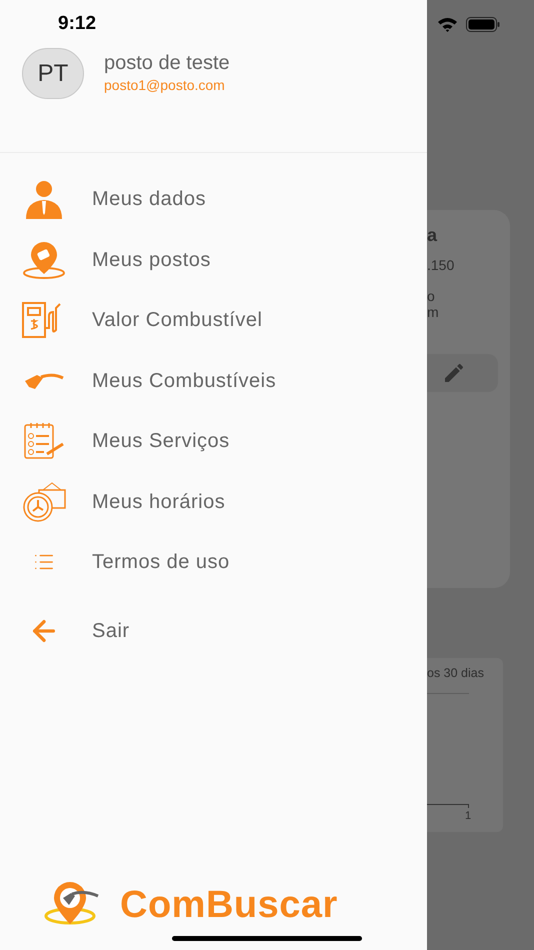 The width and height of the screenshot is (534, 950). I want to click on menu-item: Meus dados, so click(113, 199).